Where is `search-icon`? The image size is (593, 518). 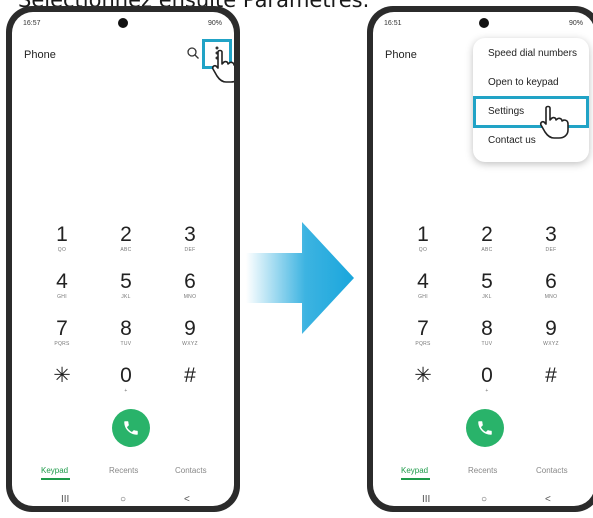 search-icon is located at coordinates (193, 53).